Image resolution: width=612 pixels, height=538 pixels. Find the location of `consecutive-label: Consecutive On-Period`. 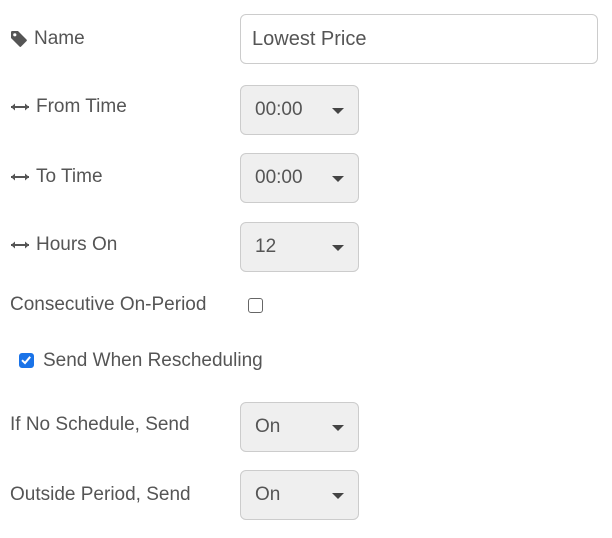

consecutive-label: Consecutive On-Period is located at coordinates (108, 304).